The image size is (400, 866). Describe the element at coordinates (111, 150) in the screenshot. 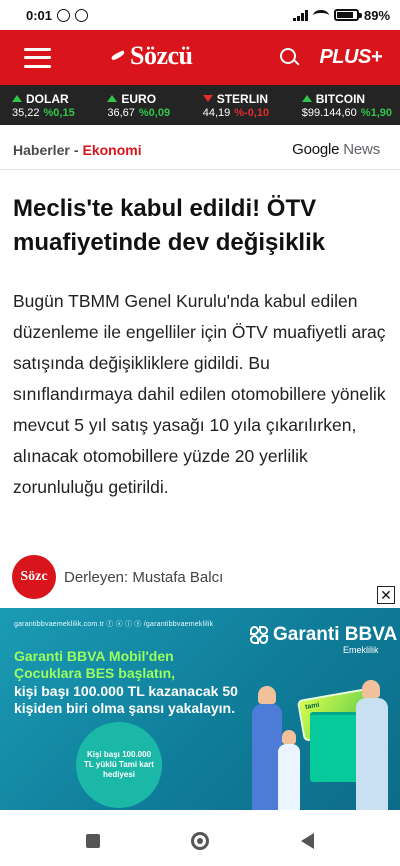

I see `breadcrumb-ekonomi: Ekonomi` at that location.